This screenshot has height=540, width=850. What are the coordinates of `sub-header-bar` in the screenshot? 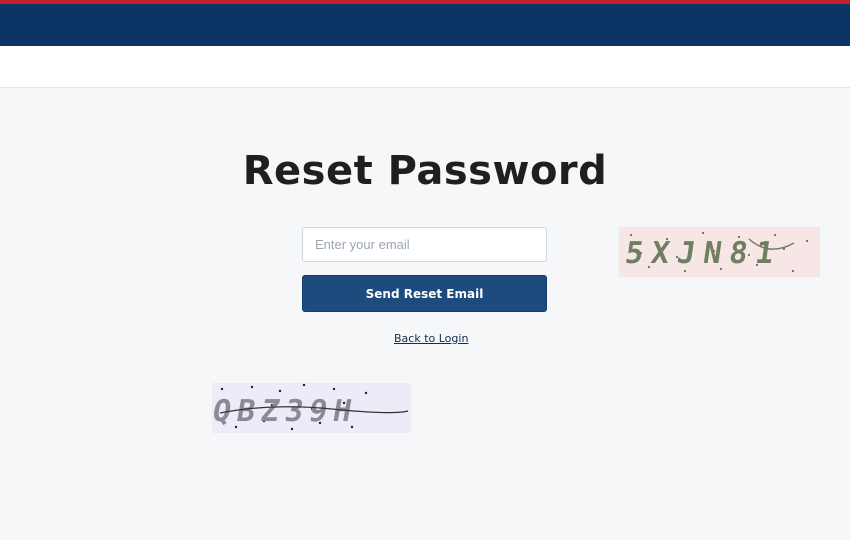 It's located at (425, 67).